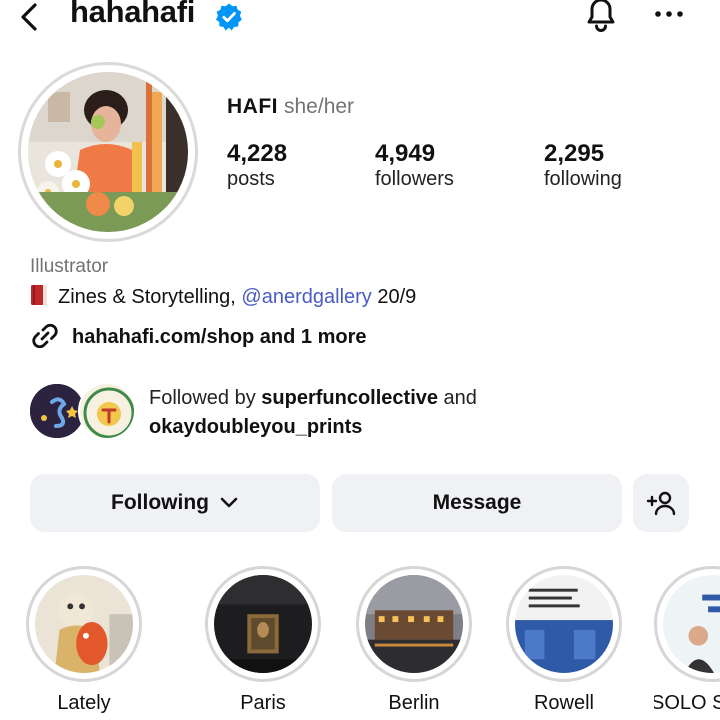 This screenshot has width=720, height=720. I want to click on bio-description: Zines & Storytelling,, so click(150, 297).